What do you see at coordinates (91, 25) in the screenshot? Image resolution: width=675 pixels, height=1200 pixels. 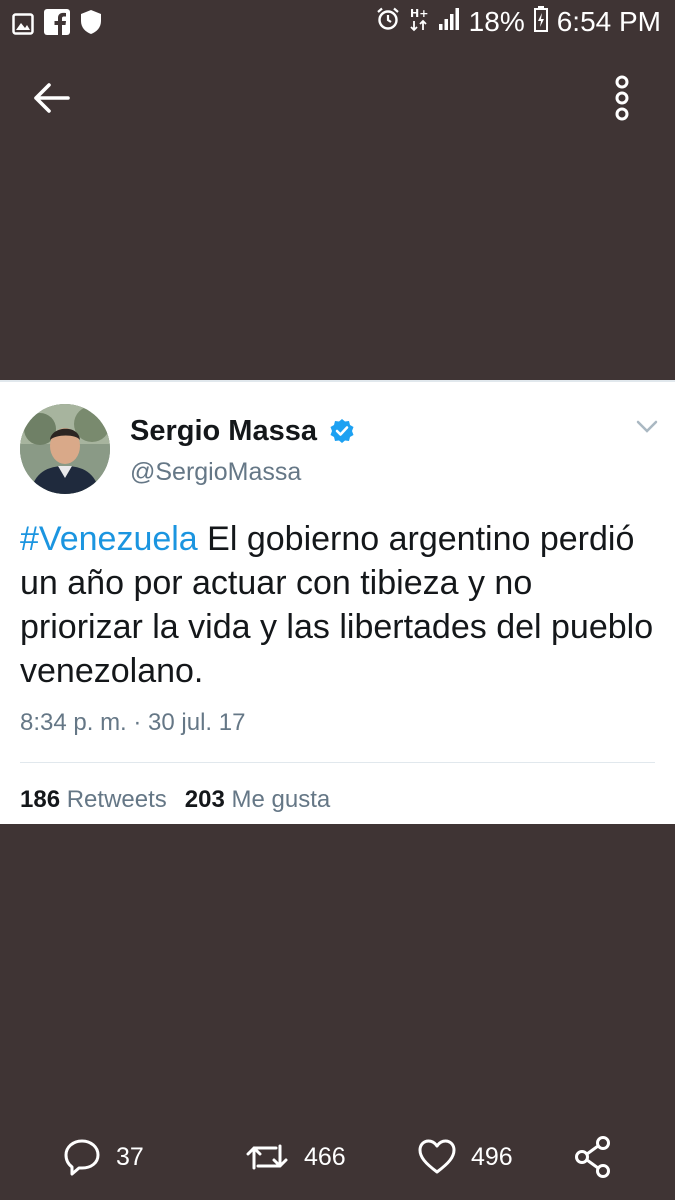 I see `shield-icon` at bounding box center [91, 25].